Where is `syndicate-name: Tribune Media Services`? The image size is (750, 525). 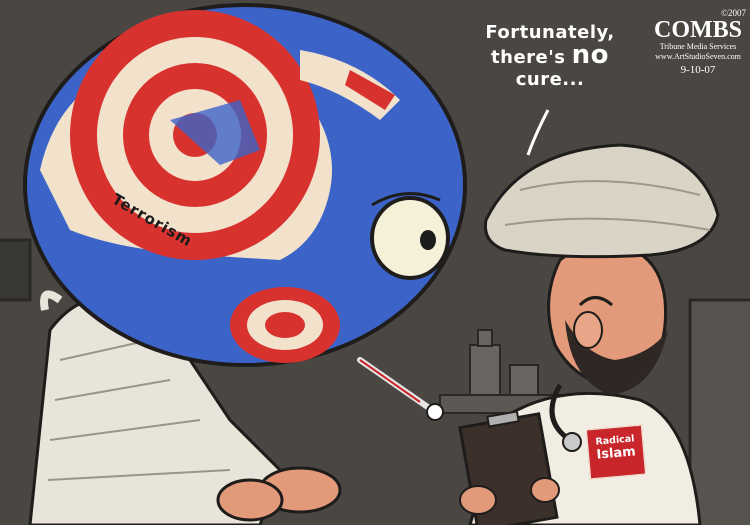
syndicate-name: Tribune Media Services is located at coordinates (698, 46).